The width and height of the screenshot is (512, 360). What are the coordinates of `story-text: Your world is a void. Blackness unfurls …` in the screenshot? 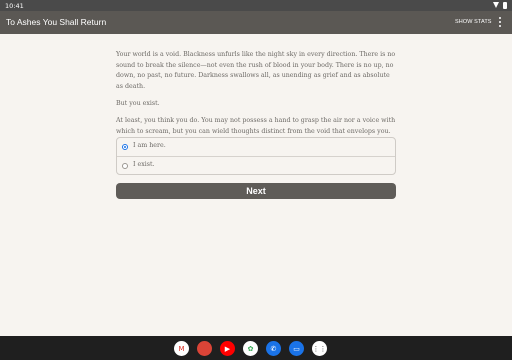 It's located at (256, 97).